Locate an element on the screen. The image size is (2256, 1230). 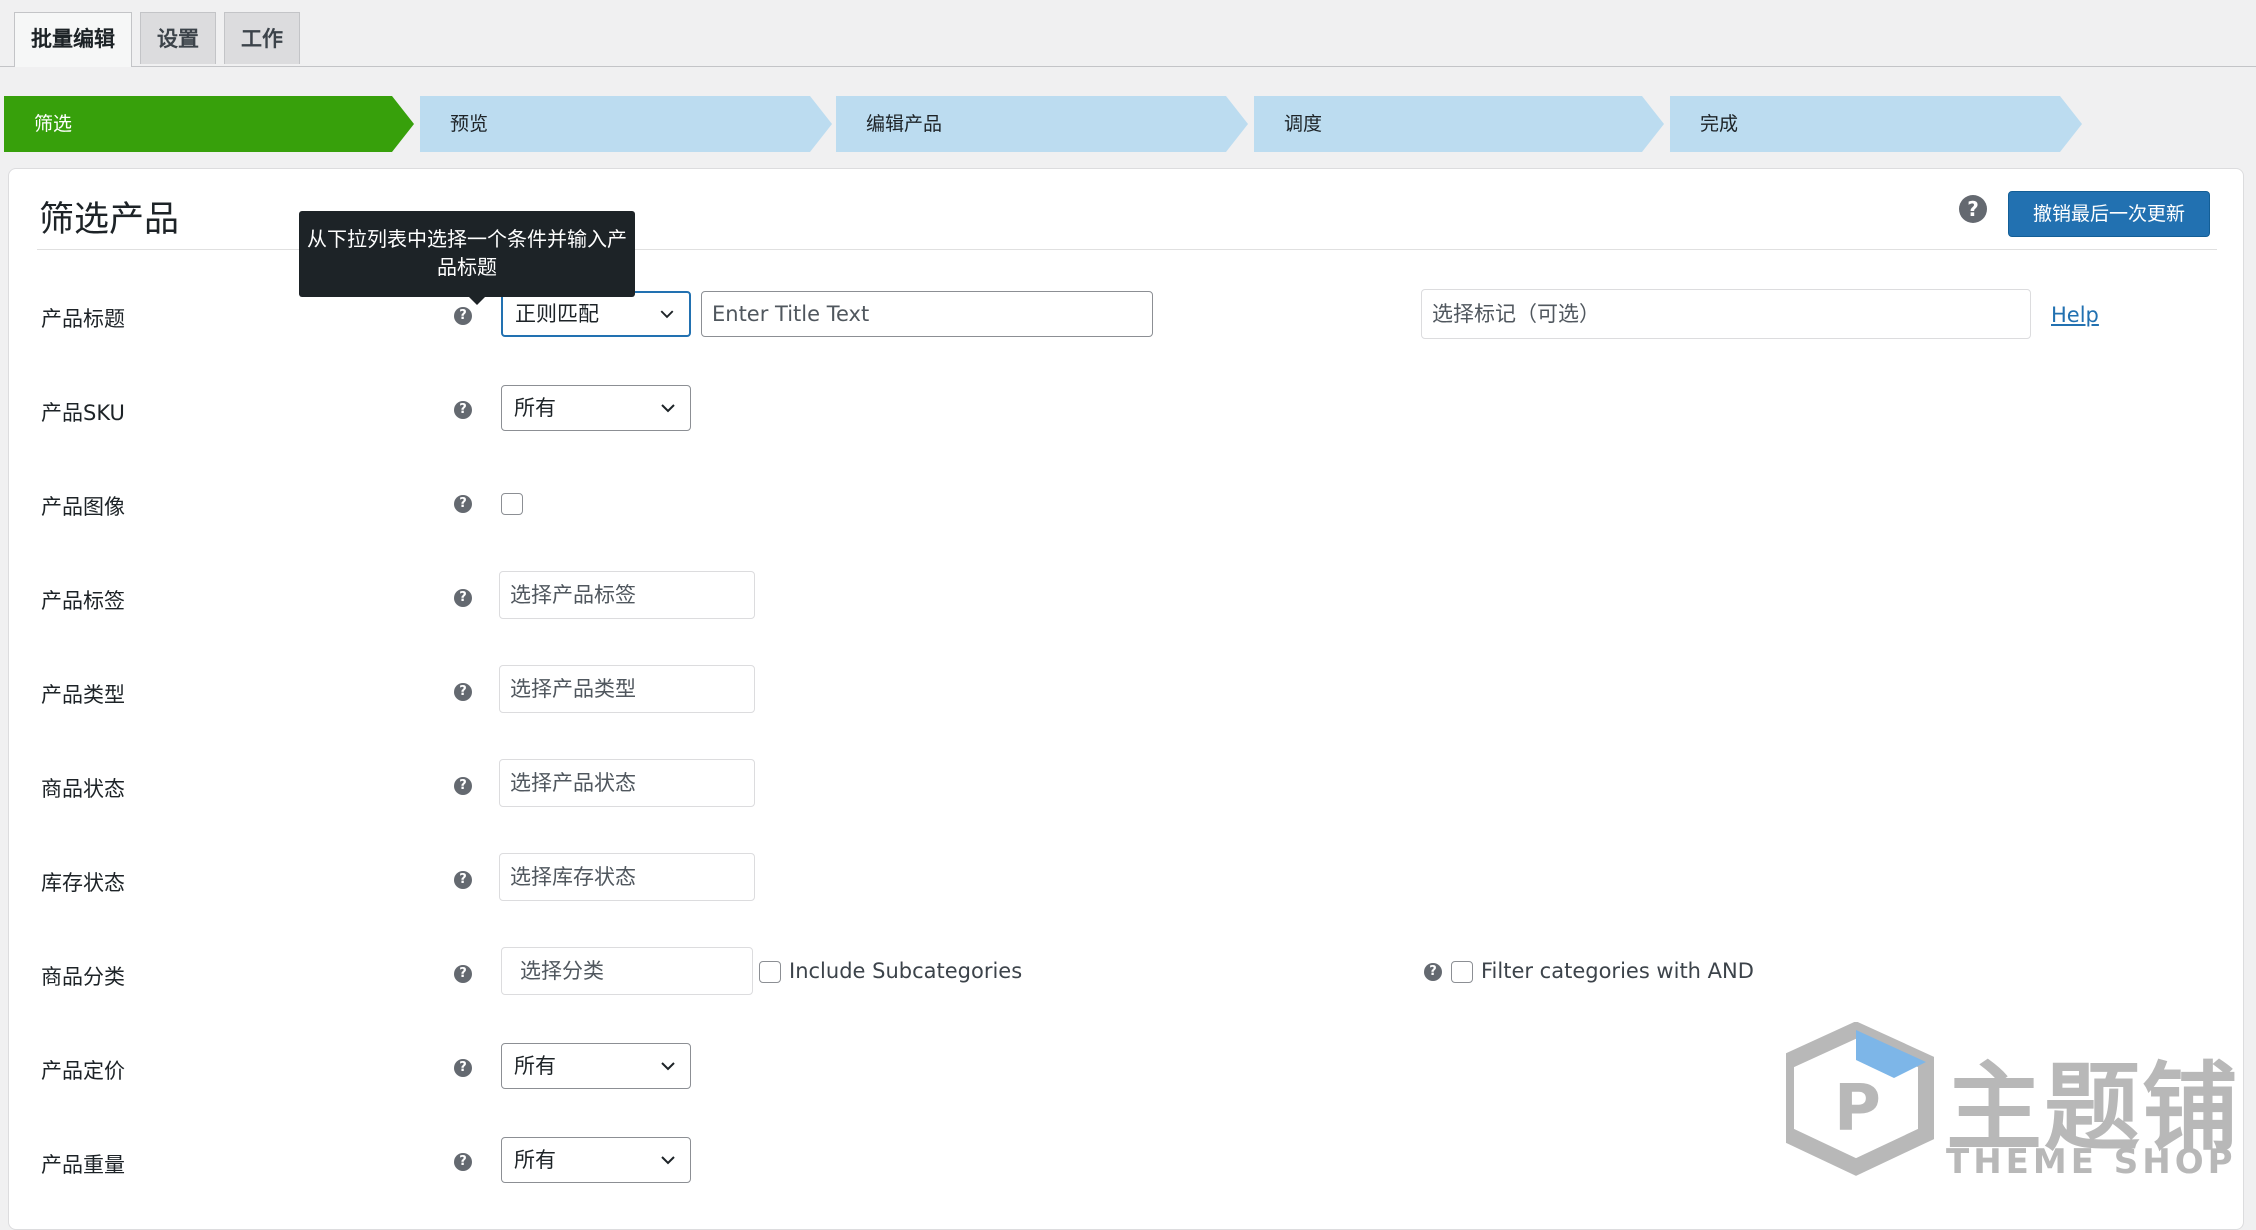
input-placeholder: 选择分类 is located at coordinates (562, 971).